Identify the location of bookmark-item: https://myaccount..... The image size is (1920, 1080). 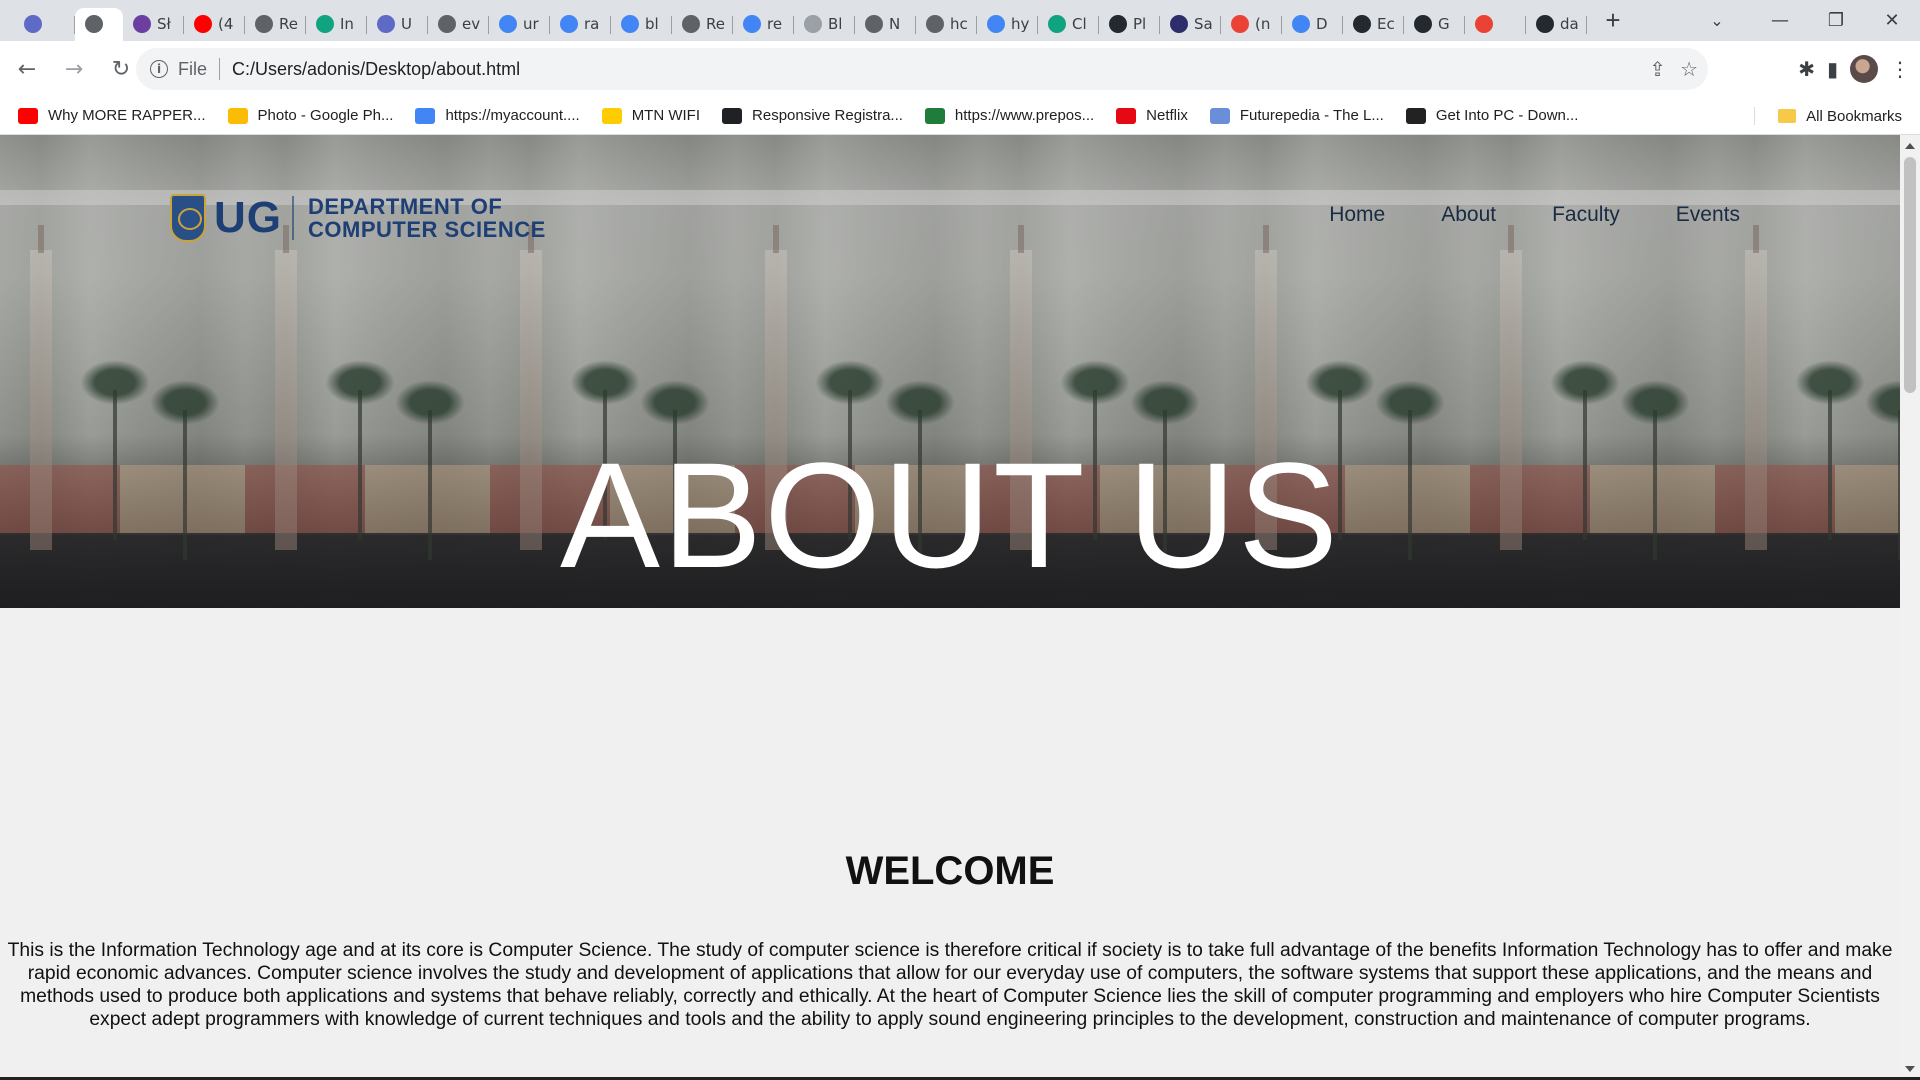
(497, 115).